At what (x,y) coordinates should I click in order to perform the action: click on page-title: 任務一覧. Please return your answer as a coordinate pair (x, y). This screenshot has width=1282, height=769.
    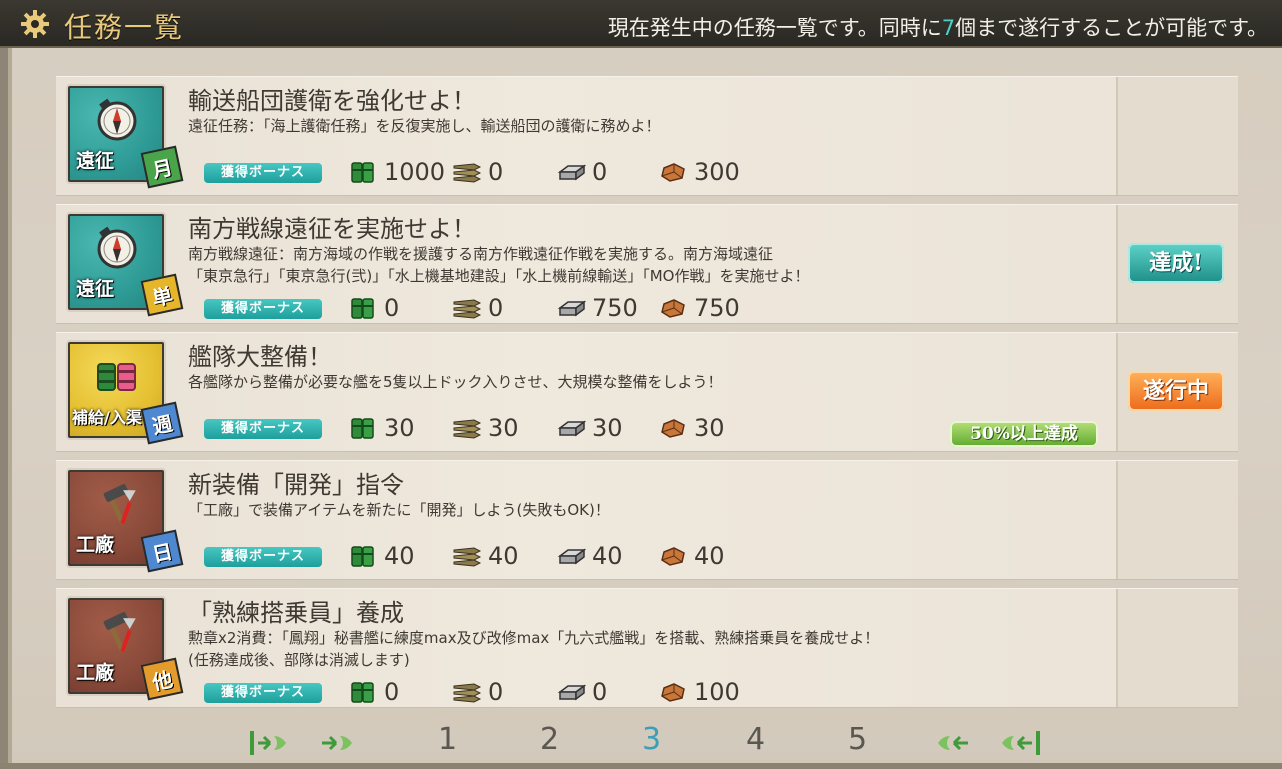
    Looking at the image, I should click on (124, 27).